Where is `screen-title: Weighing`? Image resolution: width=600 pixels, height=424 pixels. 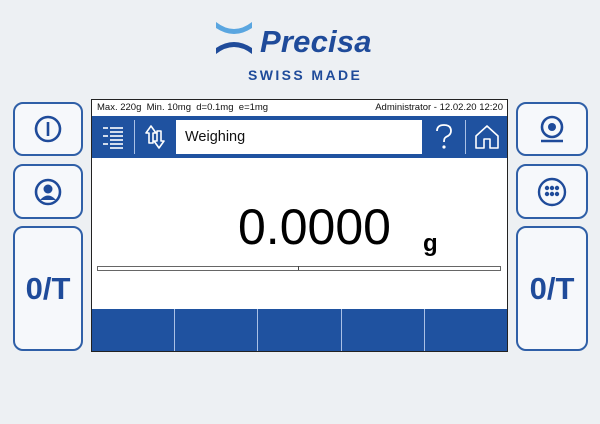 screen-title: Weighing is located at coordinates (299, 137).